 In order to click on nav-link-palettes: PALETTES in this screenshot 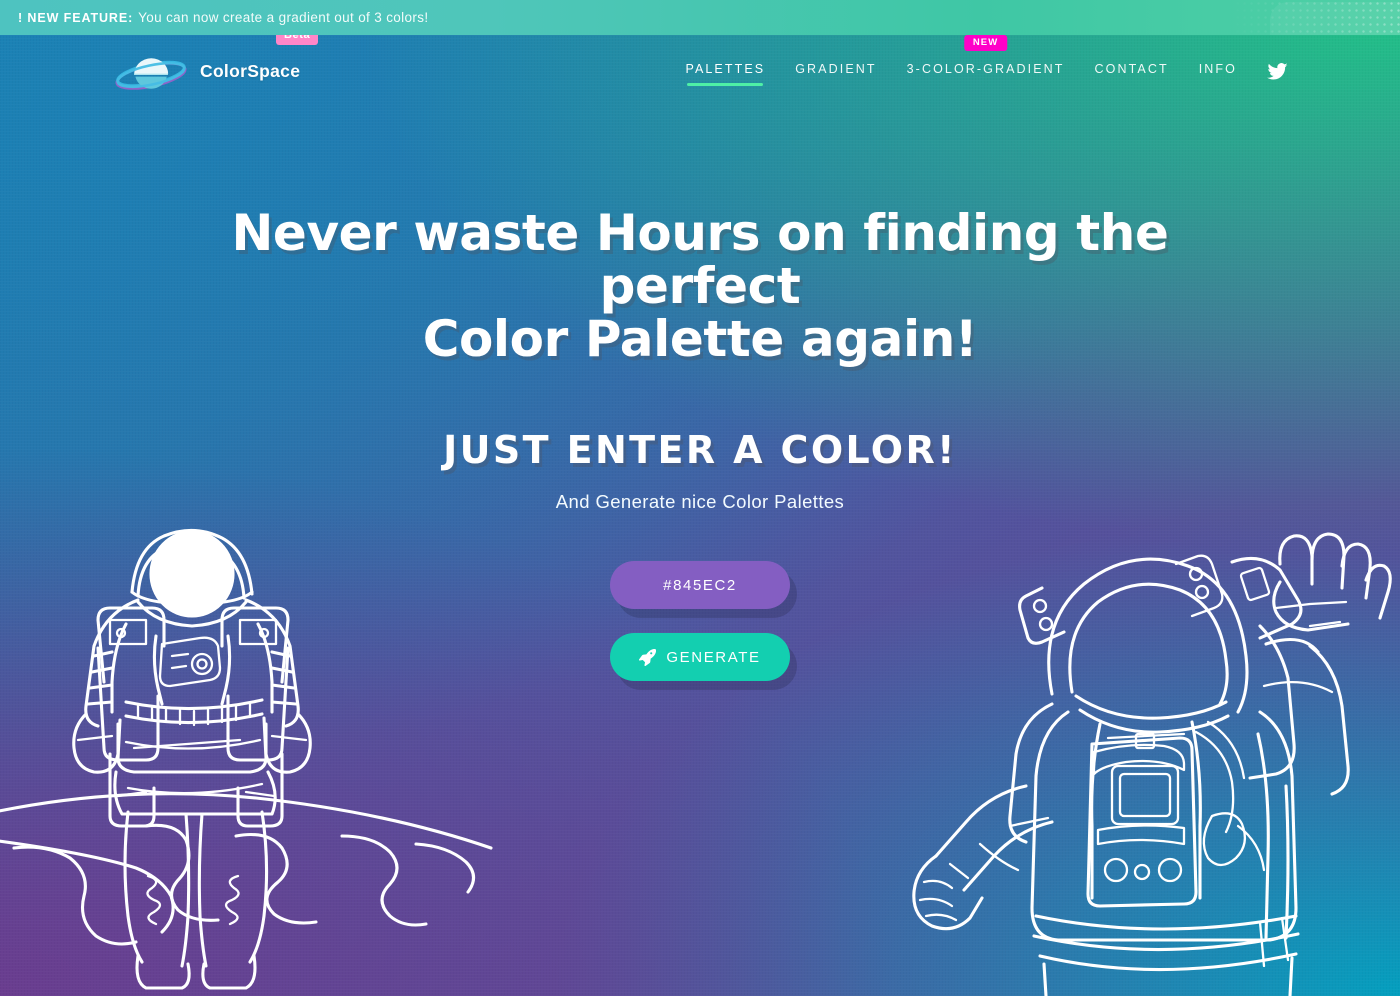, I will do `click(725, 71)`.